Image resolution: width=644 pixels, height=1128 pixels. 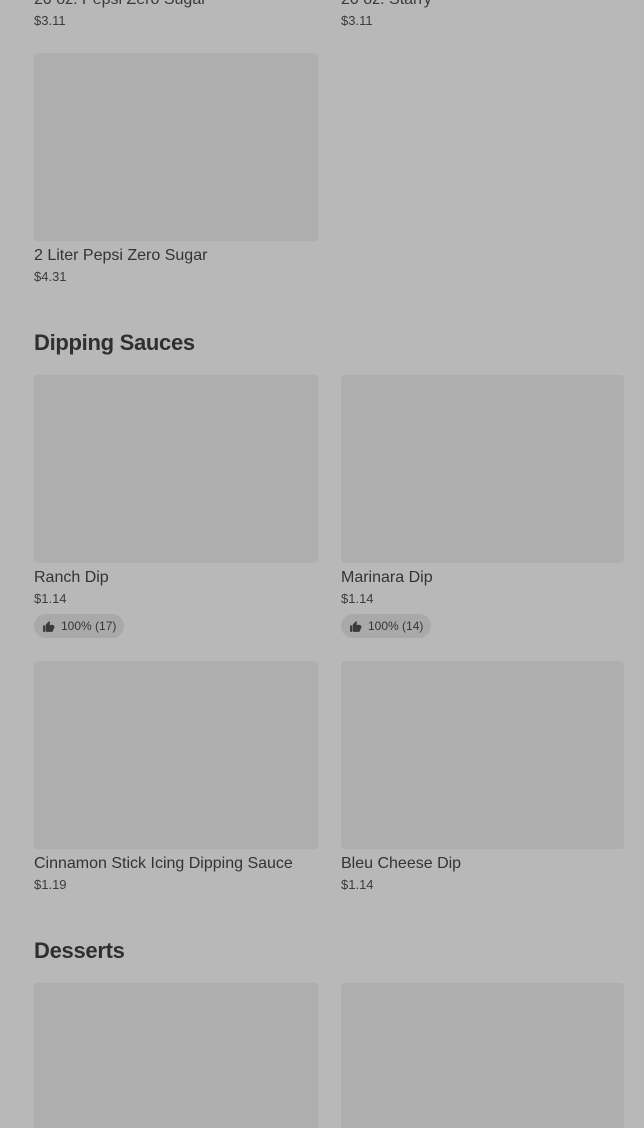 What do you see at coordinates (50, 276) in the screenshot?
I see `item-price: $4.31` at bounding box center [50, 276].